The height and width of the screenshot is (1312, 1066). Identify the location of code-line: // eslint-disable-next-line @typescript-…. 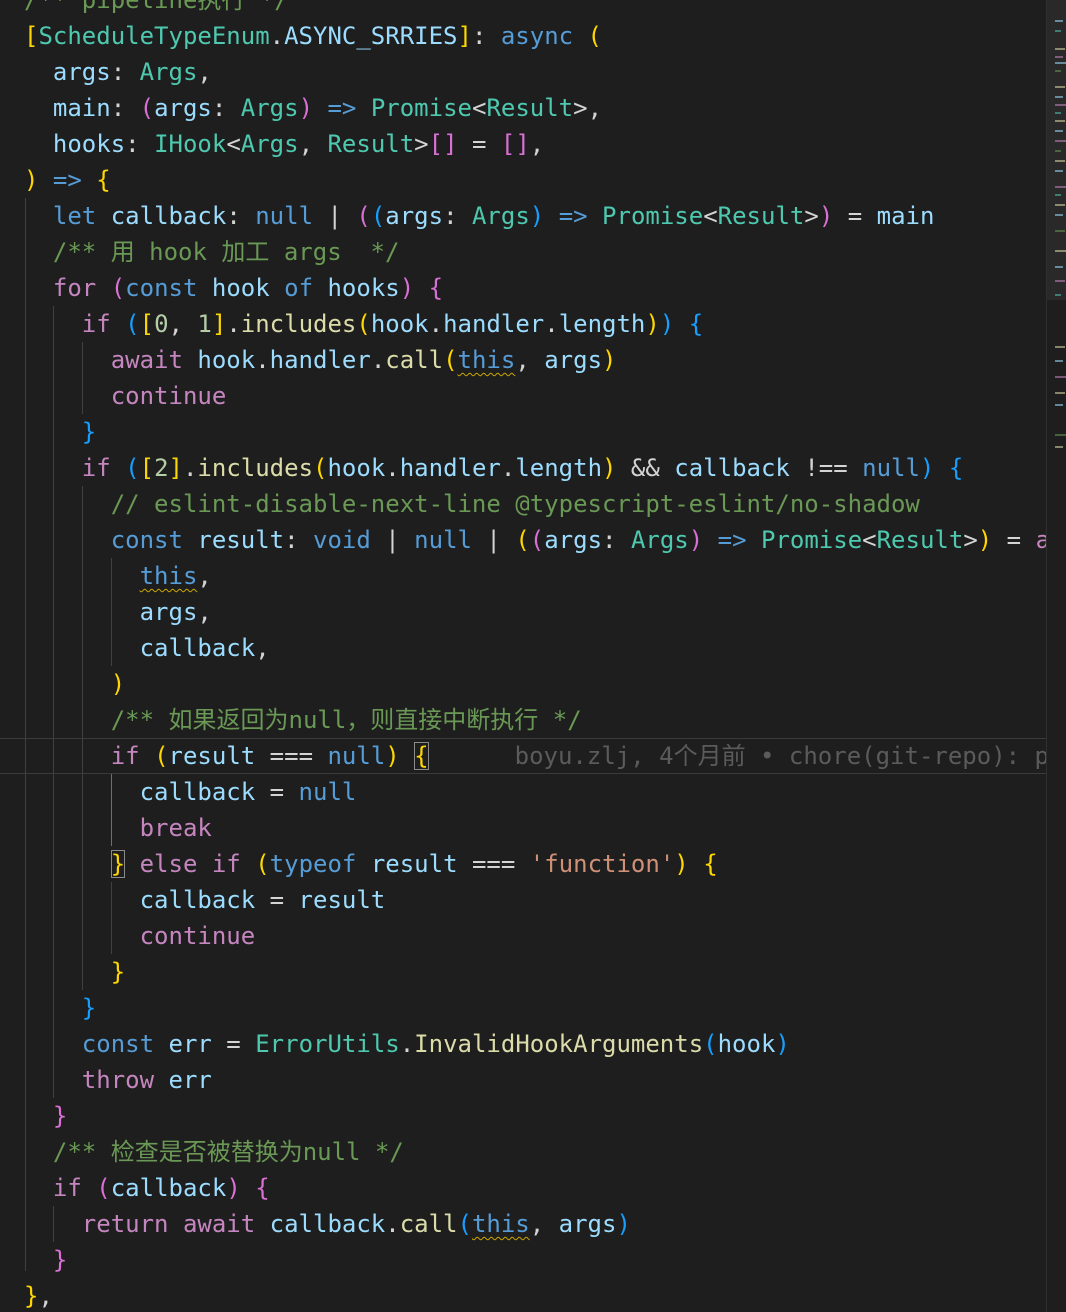
(535, 504).